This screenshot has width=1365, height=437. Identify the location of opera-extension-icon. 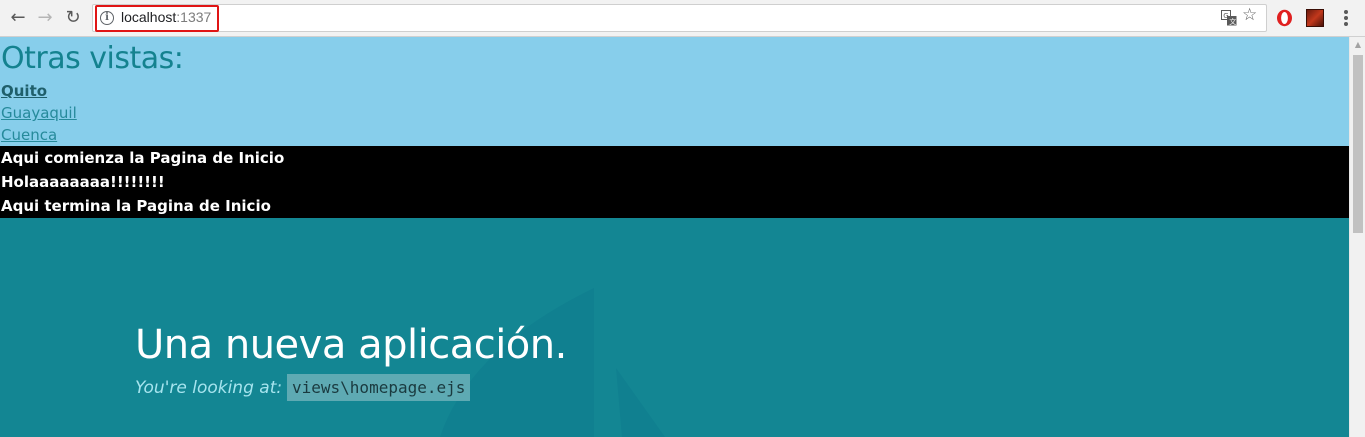
(1284, 18).